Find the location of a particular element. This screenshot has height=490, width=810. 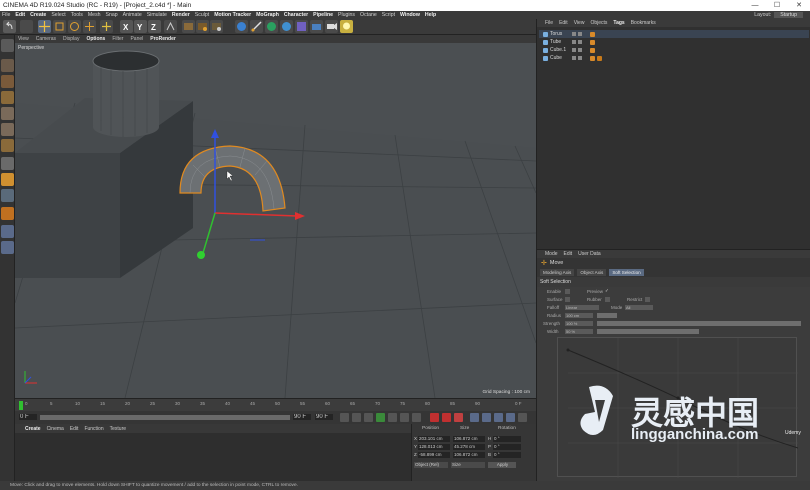

live-selection-icon is located at coordinates (26, 26).